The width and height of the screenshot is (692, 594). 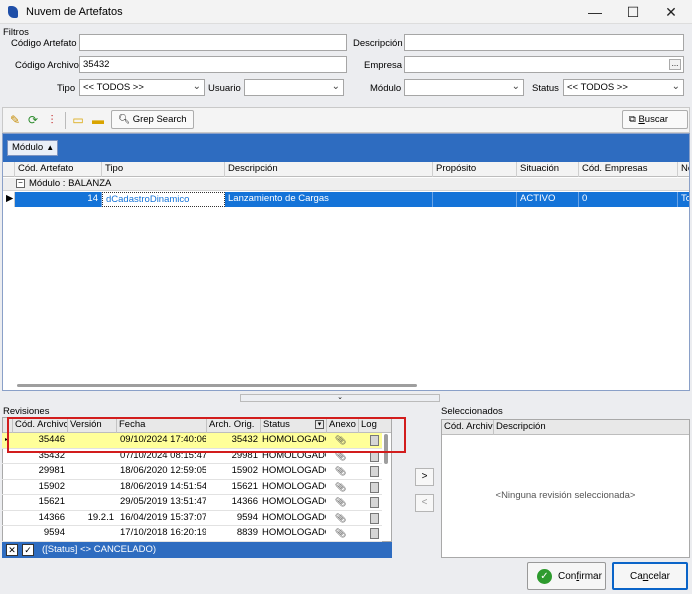 What do you see at coordinates (233, 471) in the screenshot?
I see `cell-orig: 15902` at bounding box center [233, 471].